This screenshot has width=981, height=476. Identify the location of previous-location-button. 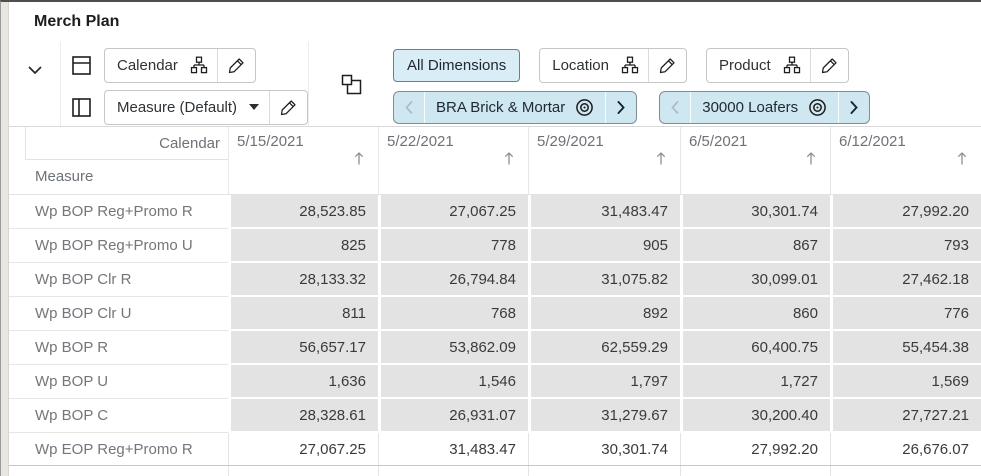
(409, 107).